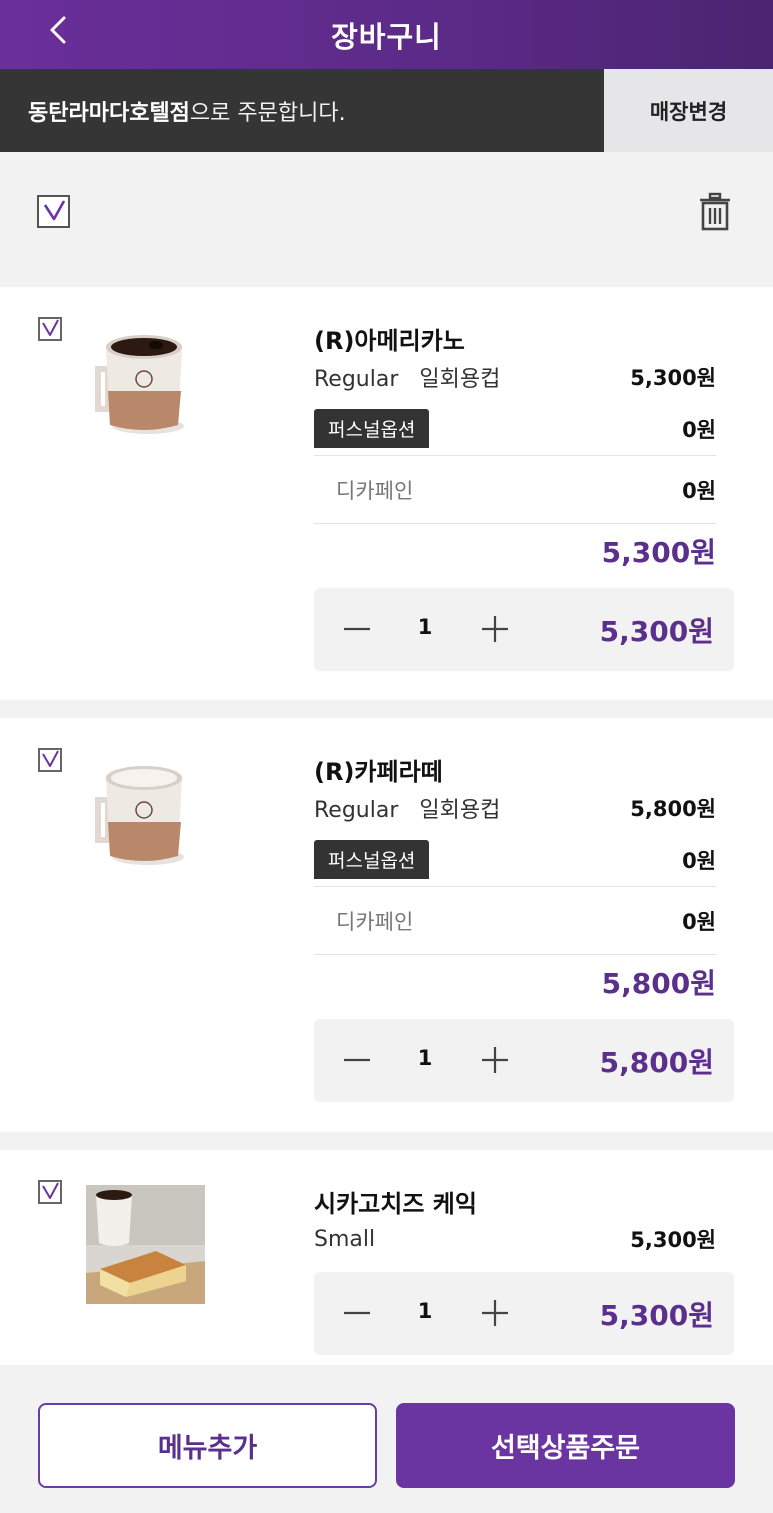 The image size is (773, 1513). I want to click on trash-icon, so click(715, 212).